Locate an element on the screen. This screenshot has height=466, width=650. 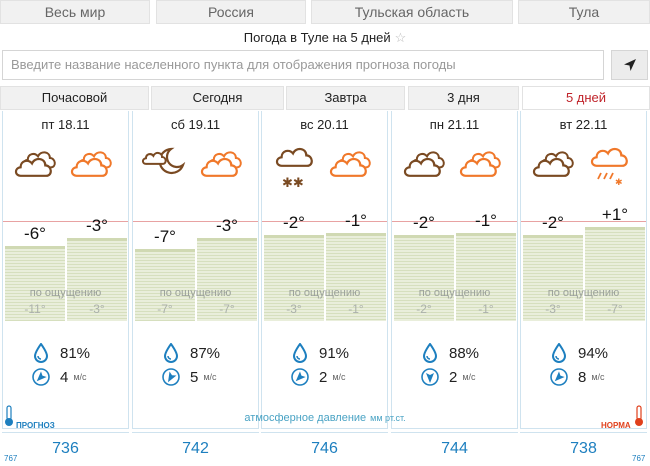
pressure-value: 744 is located at coordinates (454, 449).